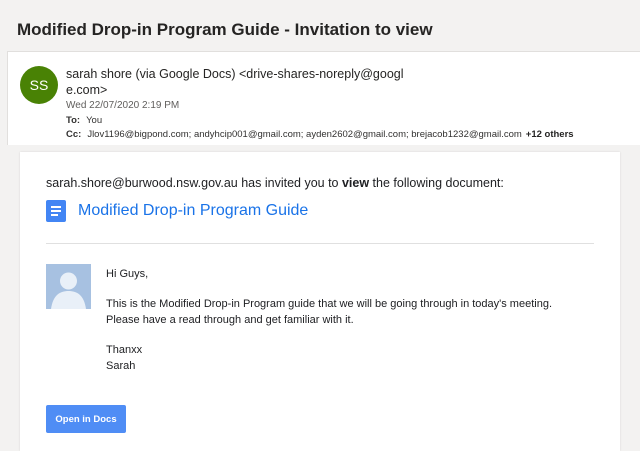  Describe the element at coordinates (127, 274) in the screenshot. I see `message-greeting: Hi Guys,` at that location.